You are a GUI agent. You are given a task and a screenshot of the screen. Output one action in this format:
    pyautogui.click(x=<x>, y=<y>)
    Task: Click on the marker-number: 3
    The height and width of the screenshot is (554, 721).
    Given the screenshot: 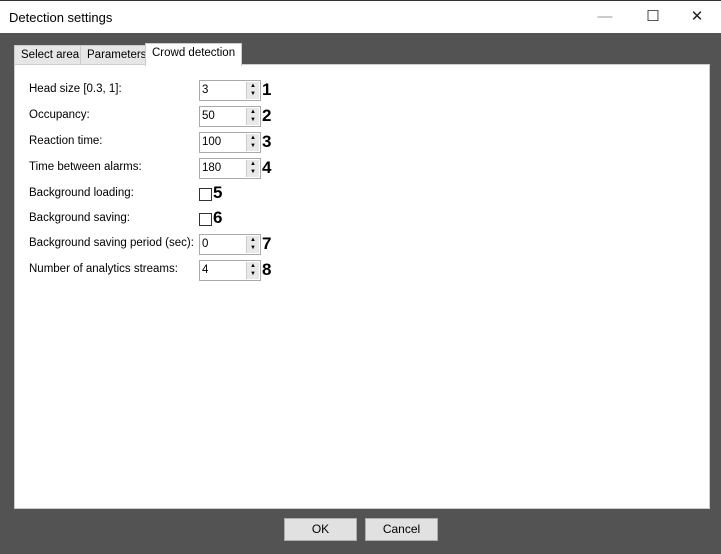 What is the action you would take?
    pyautogui.click(x=267, y=141)
    